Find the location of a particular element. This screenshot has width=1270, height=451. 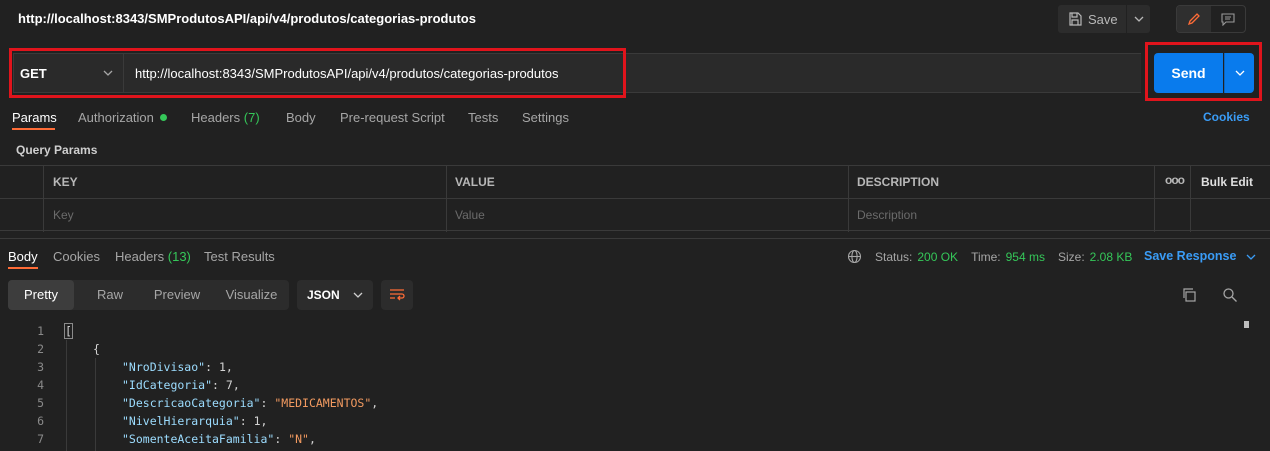

comments-button is located at coordinates (1228, 19).